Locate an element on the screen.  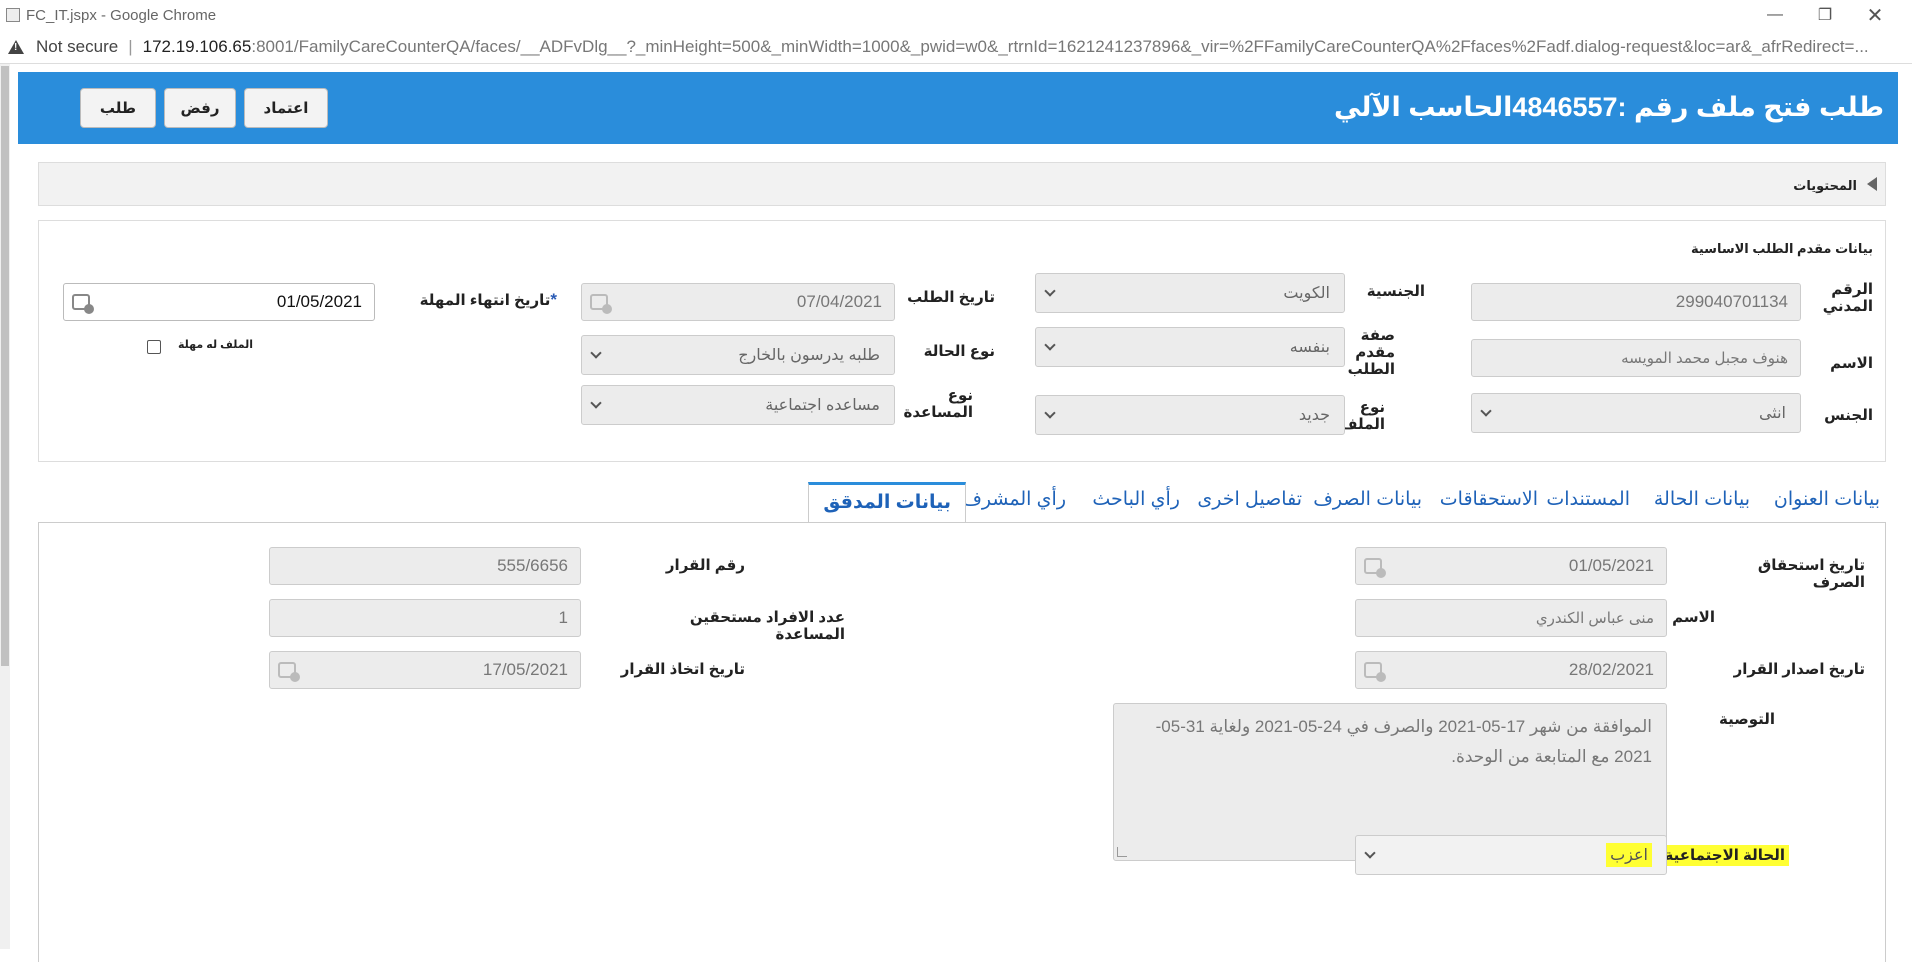
tab-address: بيانات العنوان is located at coordinates (1827, 499).